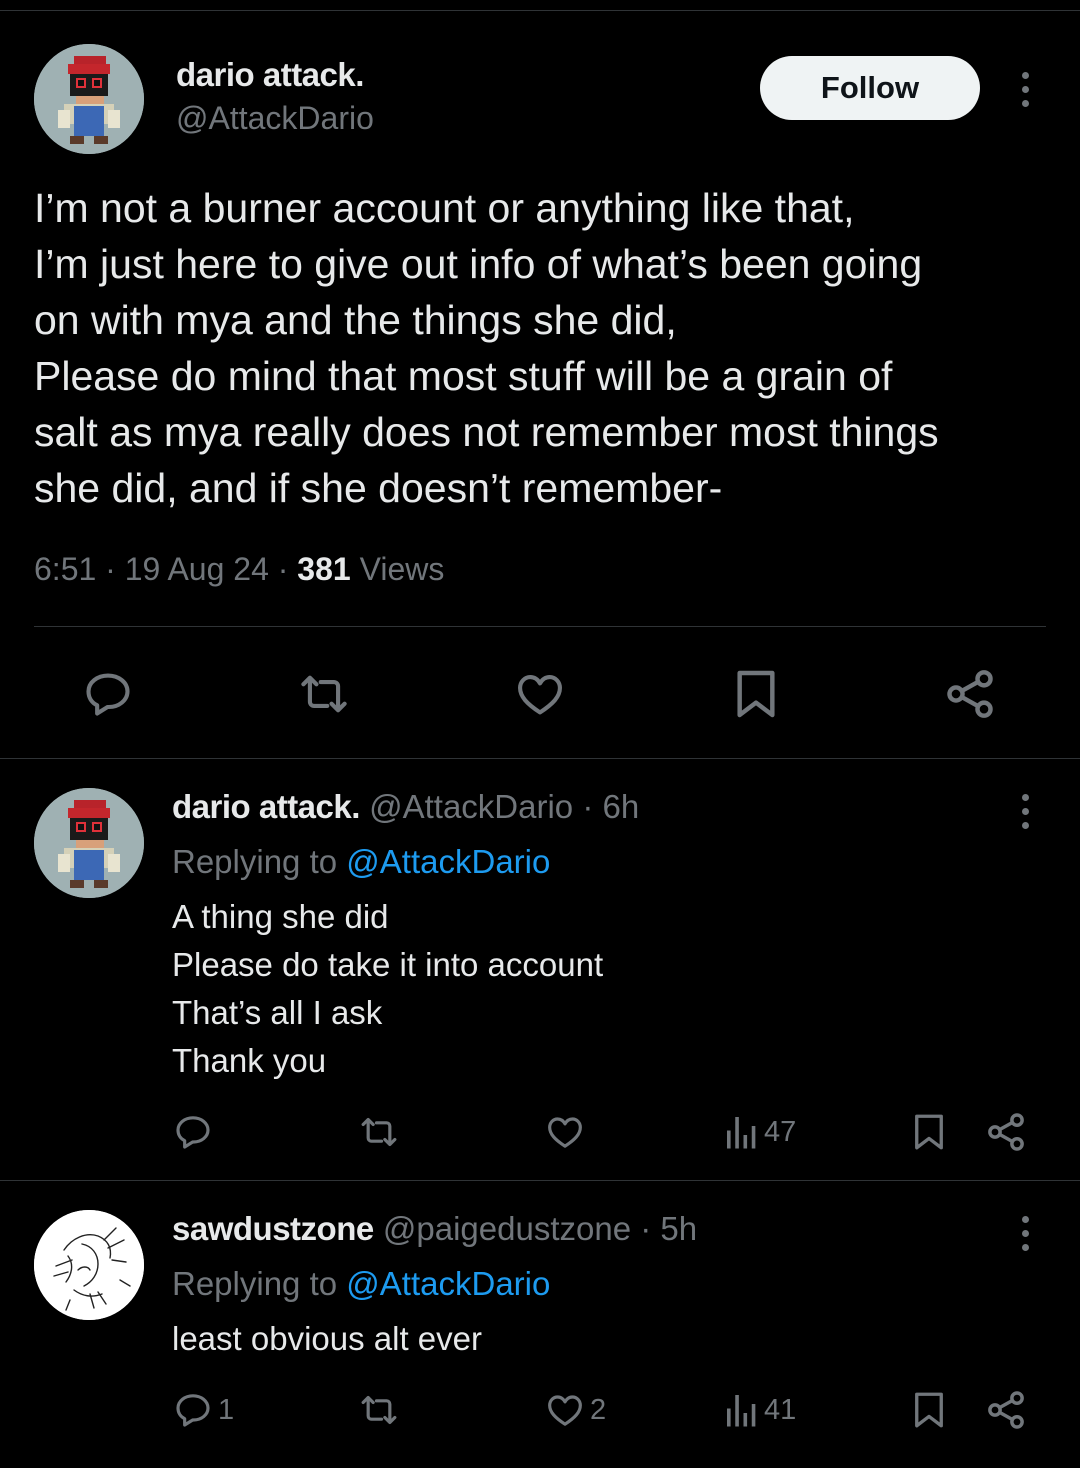  I want to click on views-label: Views, so click(402, 569).